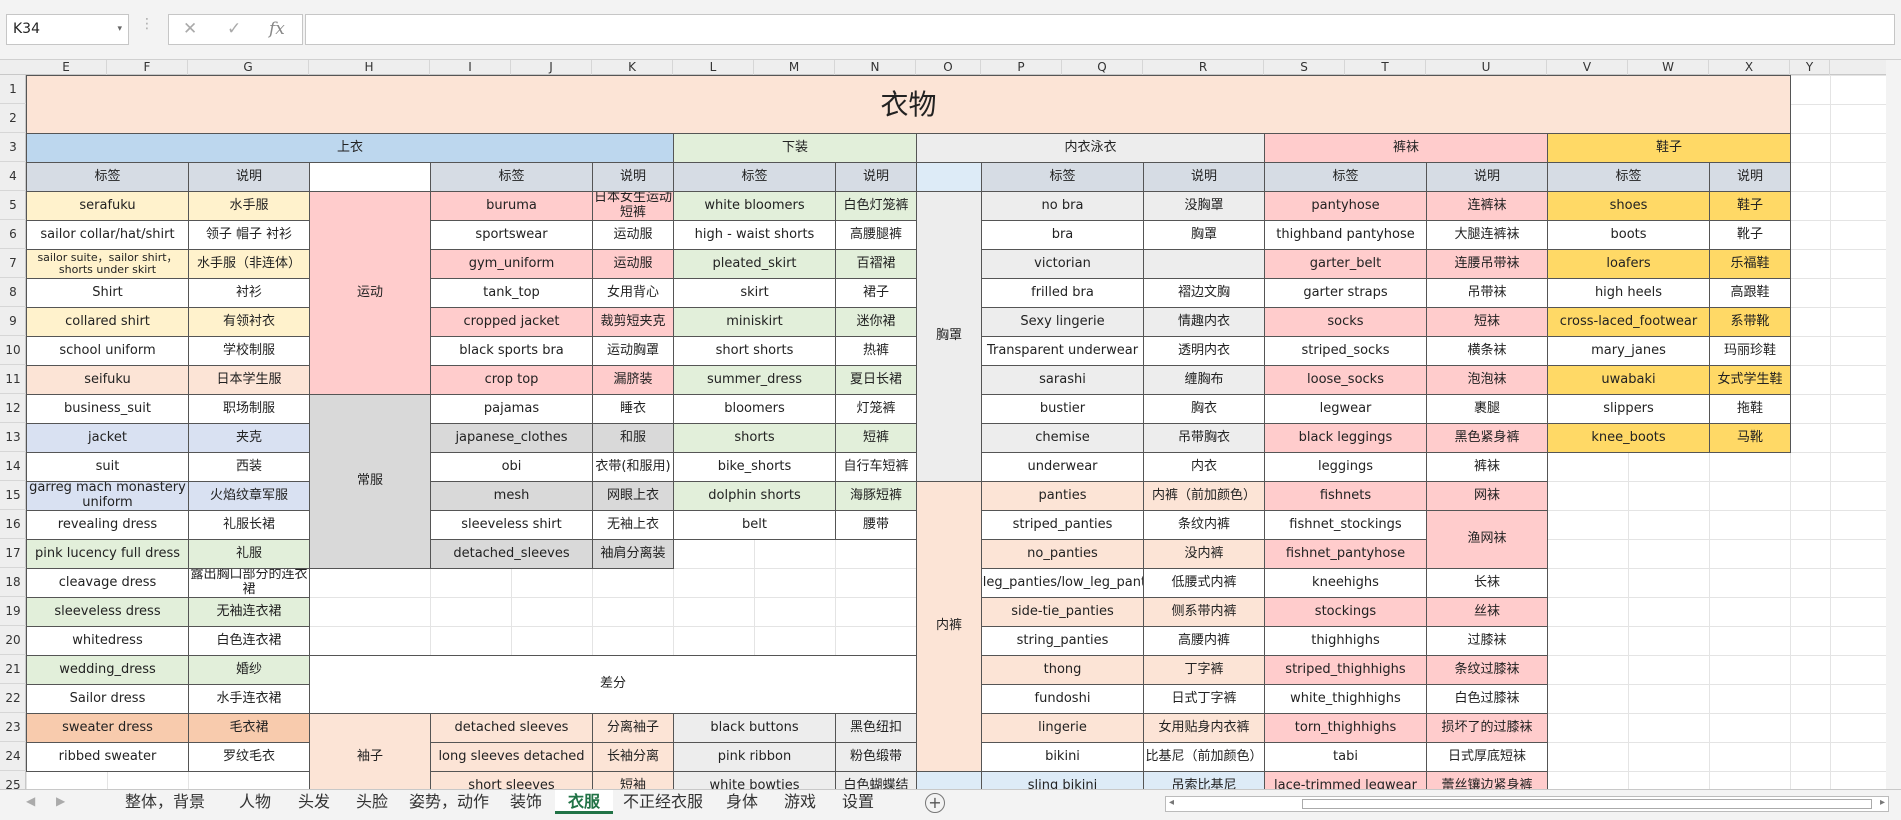 This screenshot has height=820, width=1901. What do you see at coordinates (147, 67) in the screenshot?
I see `column-header-f: F` at bounding box center [147, 67].